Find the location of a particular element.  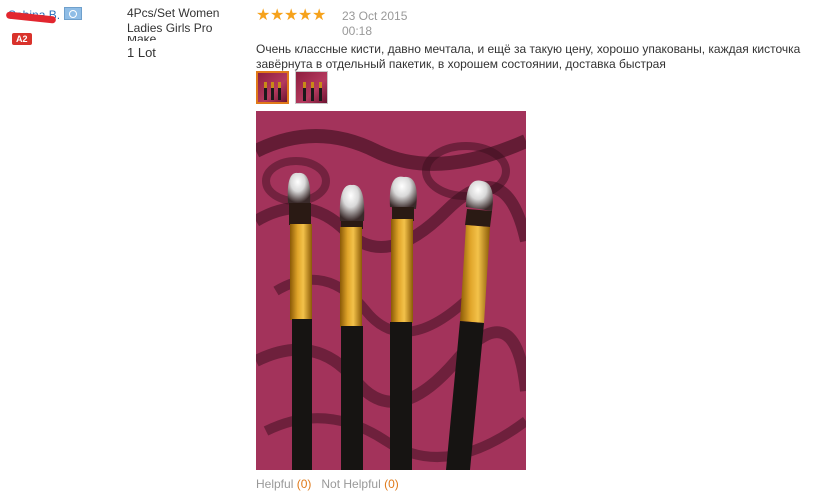

star-rating: ★ ★ ★ ★ ★ is located at coordinates (291, 16).